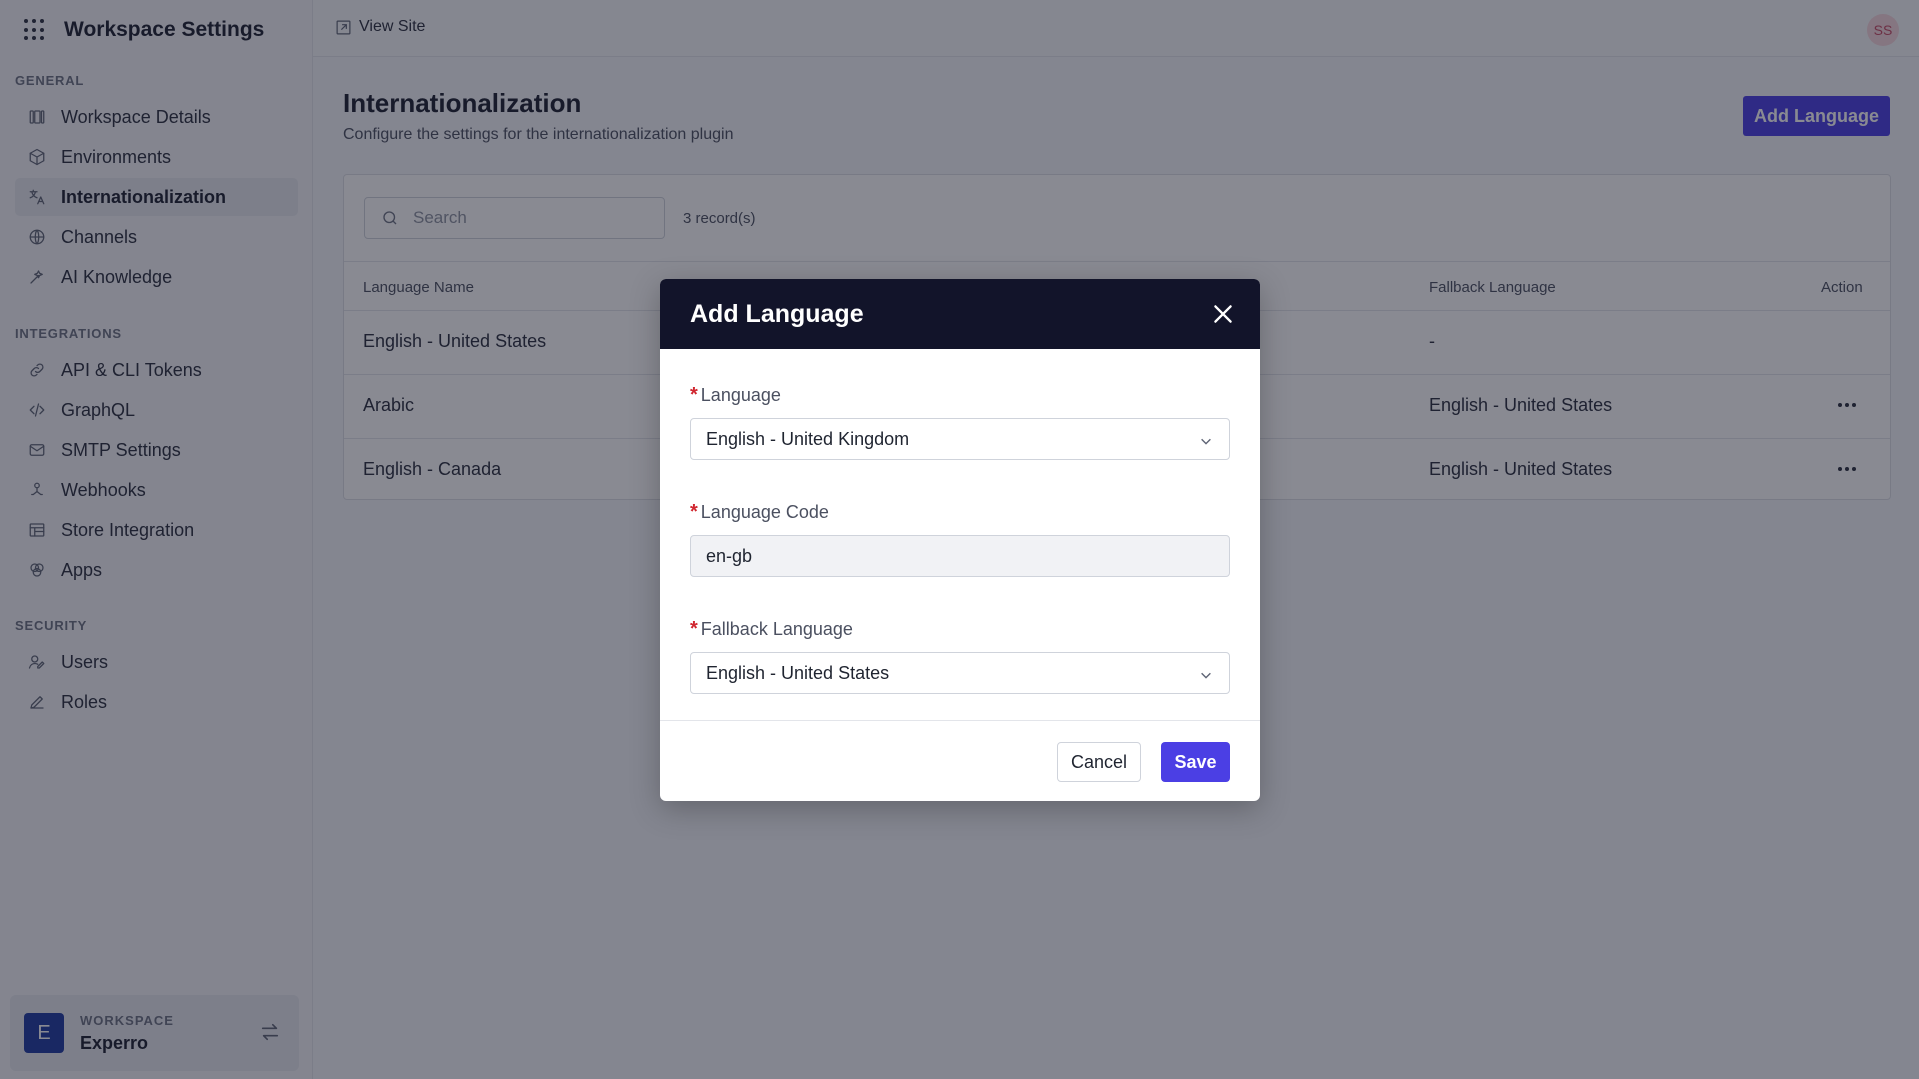  I want to click on modal-divider, so click(960, 720).